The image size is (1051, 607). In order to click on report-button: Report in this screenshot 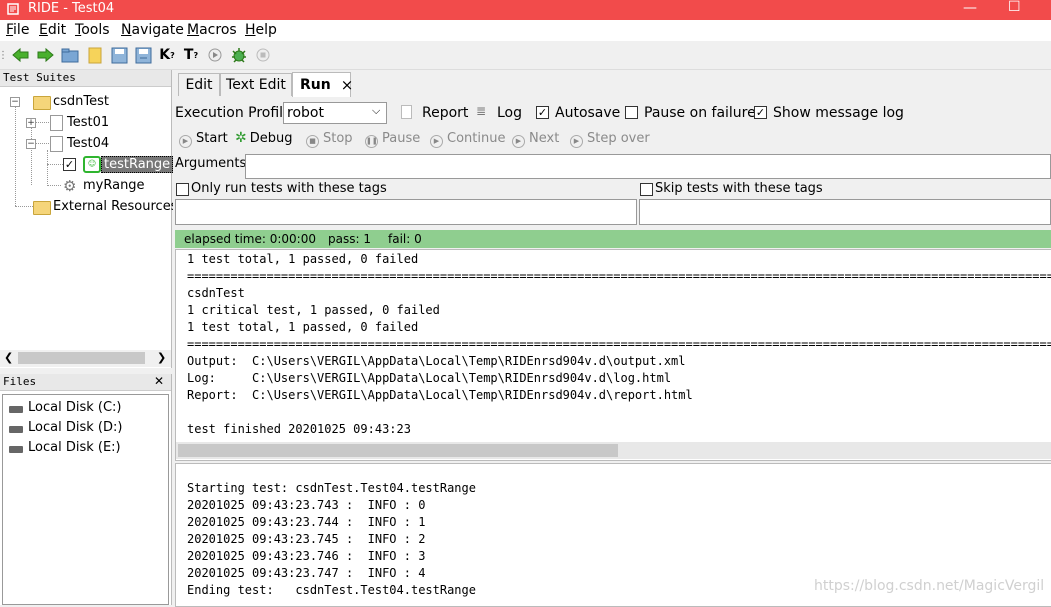, I will do `click(445, 113)`.